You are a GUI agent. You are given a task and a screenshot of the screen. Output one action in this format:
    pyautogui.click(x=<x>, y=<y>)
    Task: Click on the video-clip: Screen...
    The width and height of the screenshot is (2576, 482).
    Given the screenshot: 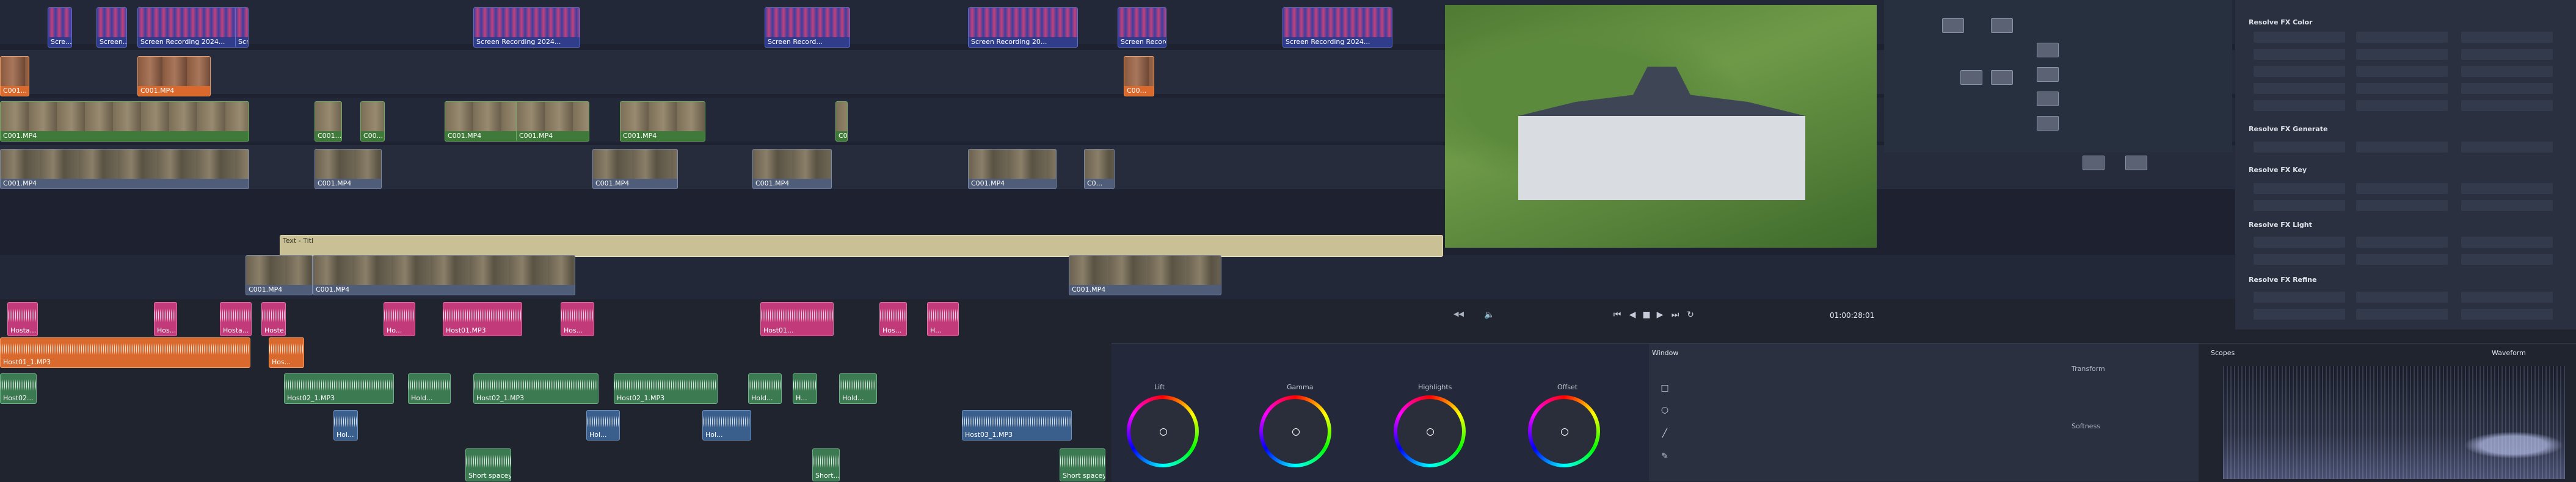 What is the action you would take?
    pyautogui.click(x=111, y=27)
    